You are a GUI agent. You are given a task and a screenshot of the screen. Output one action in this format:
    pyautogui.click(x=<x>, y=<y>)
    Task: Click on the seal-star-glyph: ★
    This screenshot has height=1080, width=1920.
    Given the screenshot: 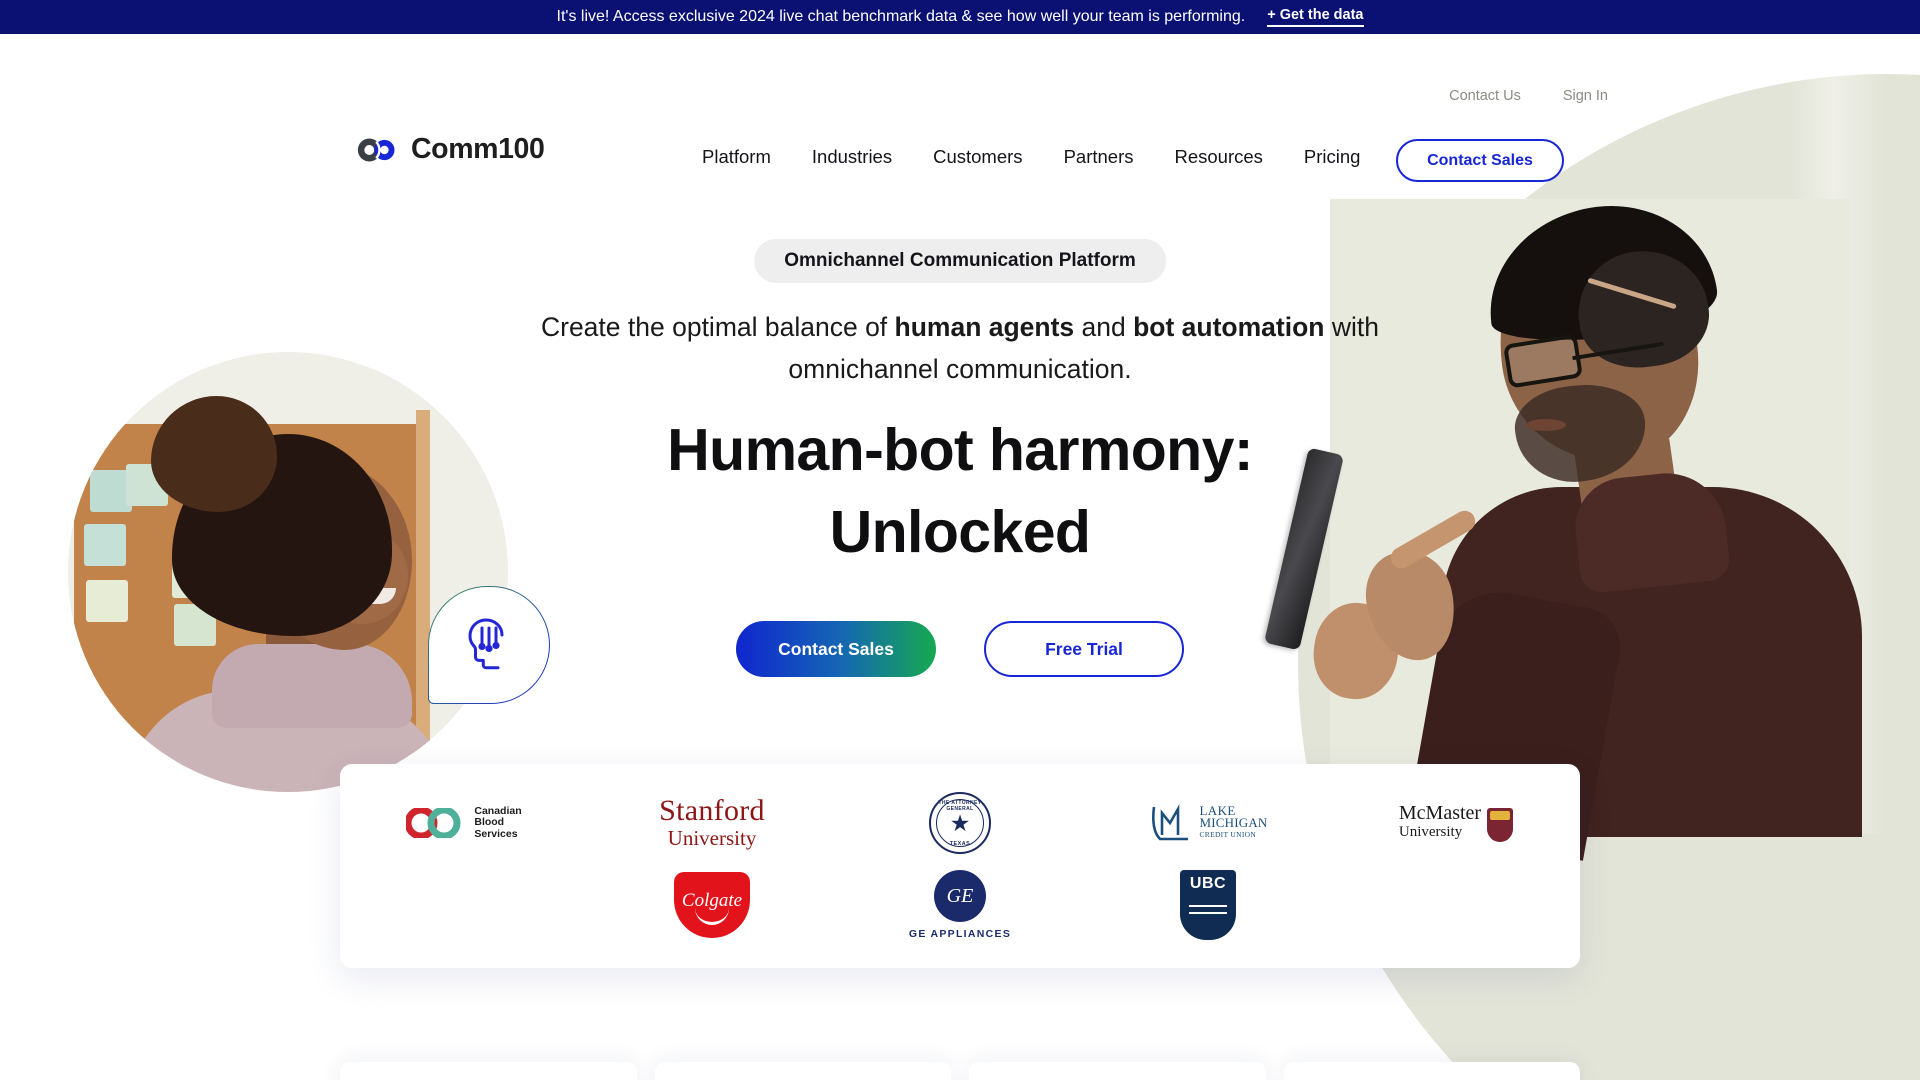 What is the action you would take?
    pyautogui.click(x=960, y=822)
    